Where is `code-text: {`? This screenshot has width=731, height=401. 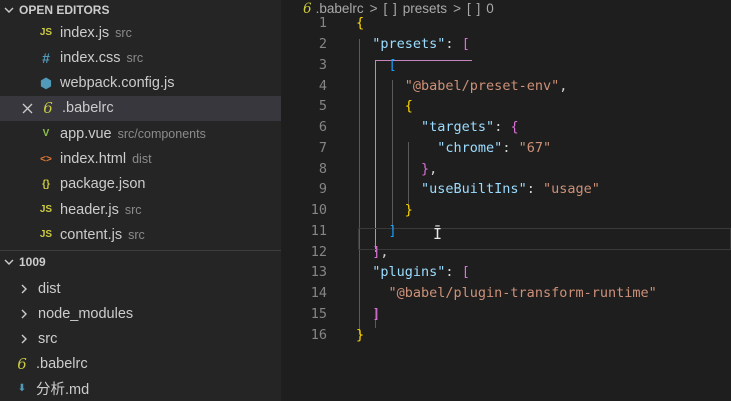
code-text: { is located at coordinates (360, 23).